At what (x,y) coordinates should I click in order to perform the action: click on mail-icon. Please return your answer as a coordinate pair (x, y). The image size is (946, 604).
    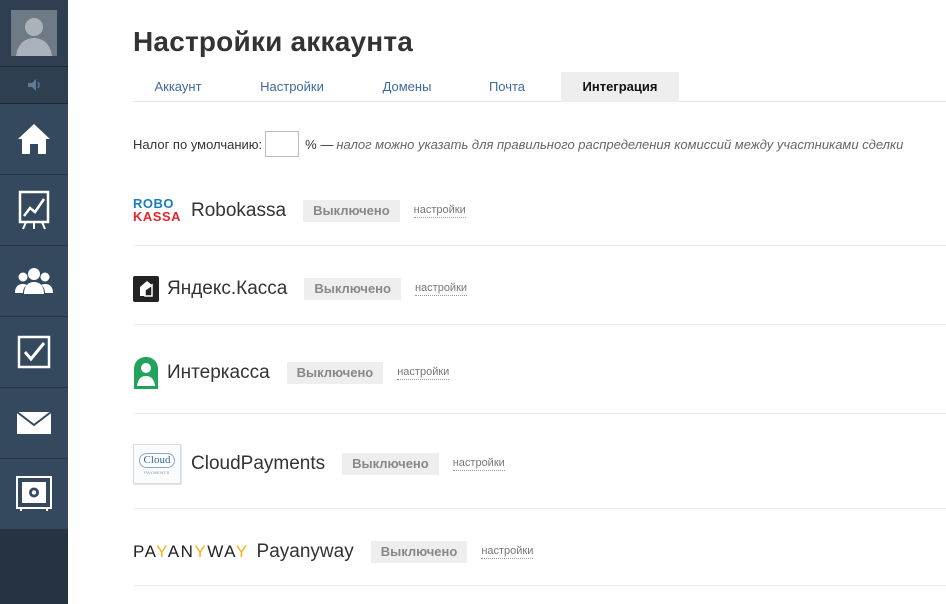
    Looking at the image, I should click on (34, 422).